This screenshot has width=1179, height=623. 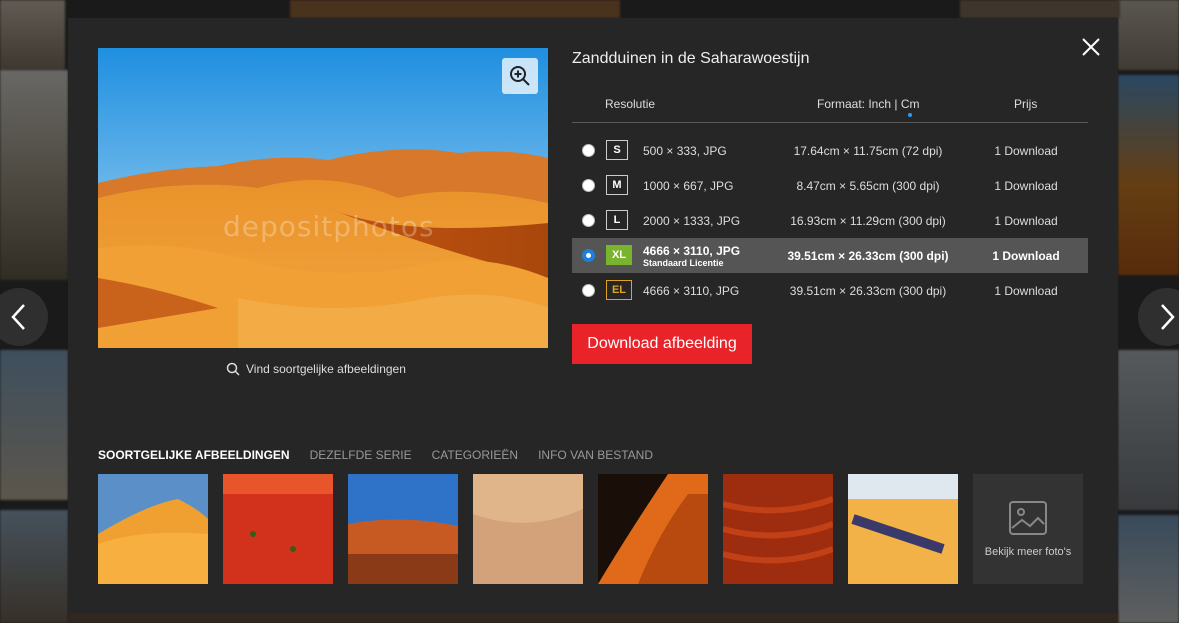 I want to click on find-similar-link: Vind soortgelijke afbeeldingen, so click(x=316, y=369).